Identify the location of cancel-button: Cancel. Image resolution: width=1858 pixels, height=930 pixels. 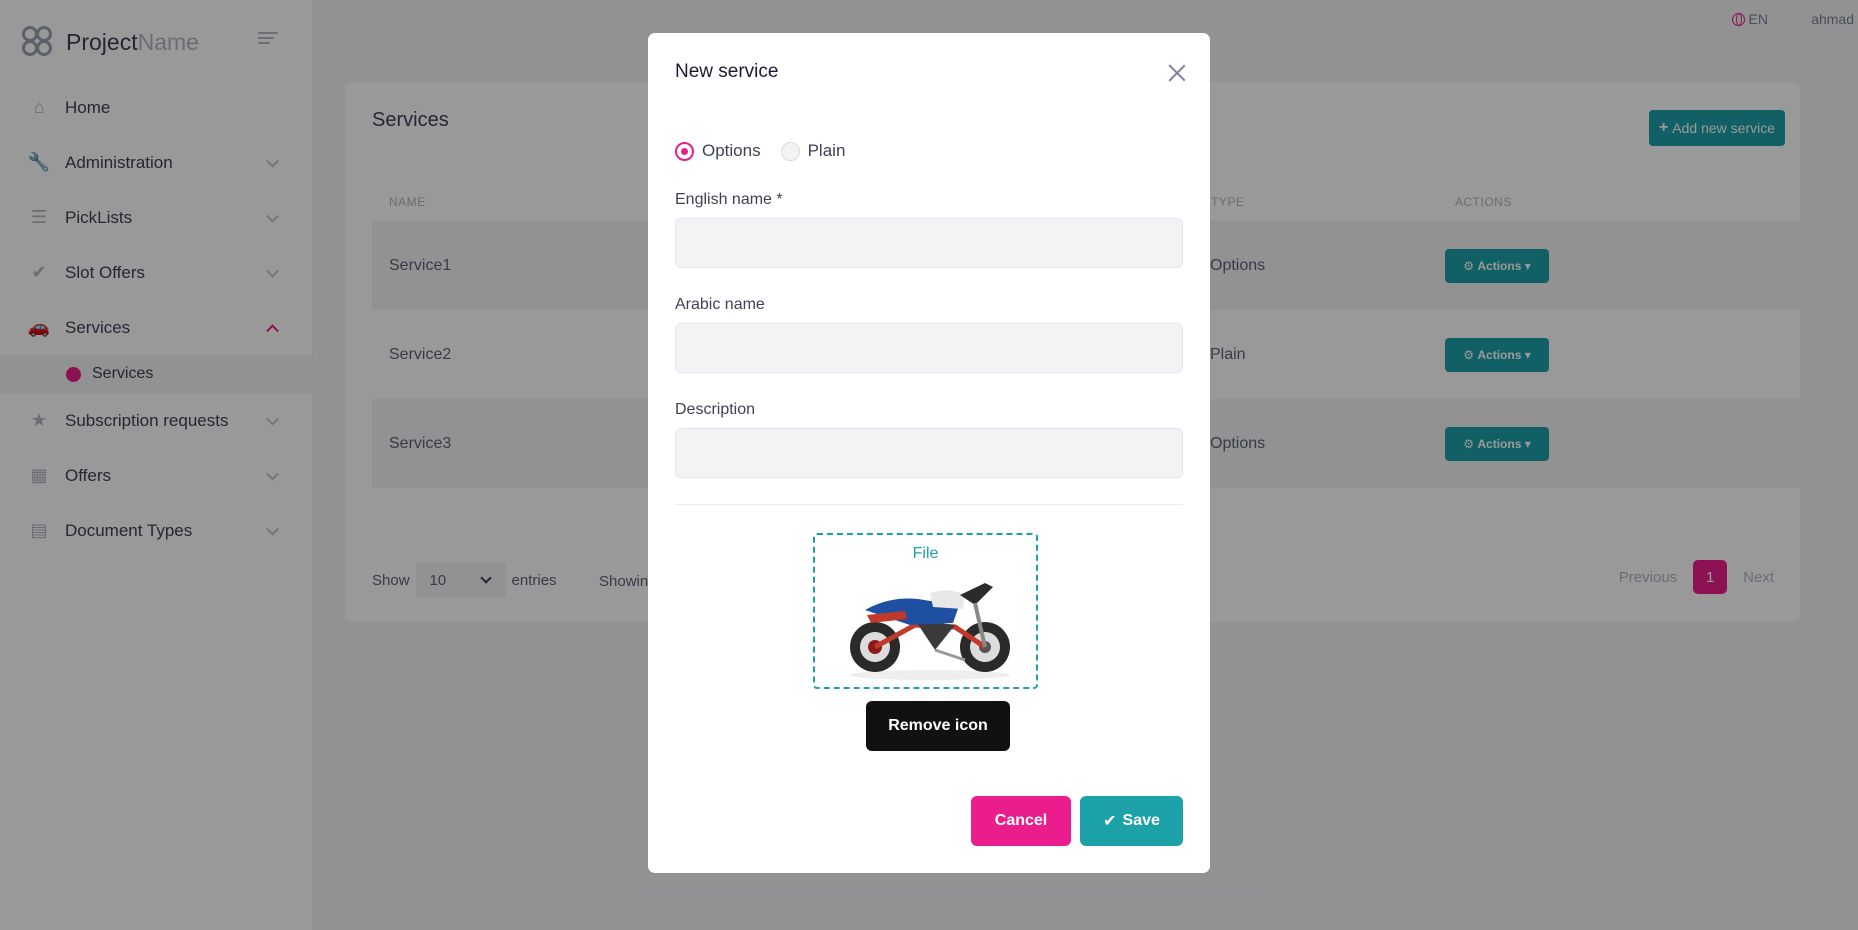
(1021, 821).